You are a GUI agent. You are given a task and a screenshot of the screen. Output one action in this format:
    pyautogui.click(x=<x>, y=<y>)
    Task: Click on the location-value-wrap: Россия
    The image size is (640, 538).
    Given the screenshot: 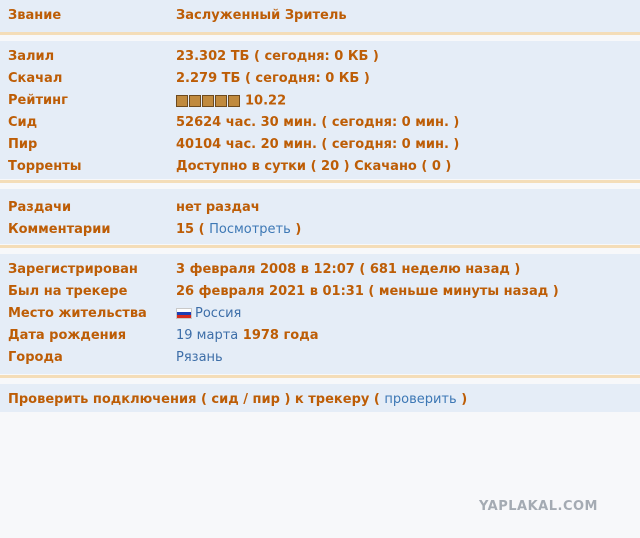 What is the action you would take?
    pyautogui.click(x=208, y=314)
    